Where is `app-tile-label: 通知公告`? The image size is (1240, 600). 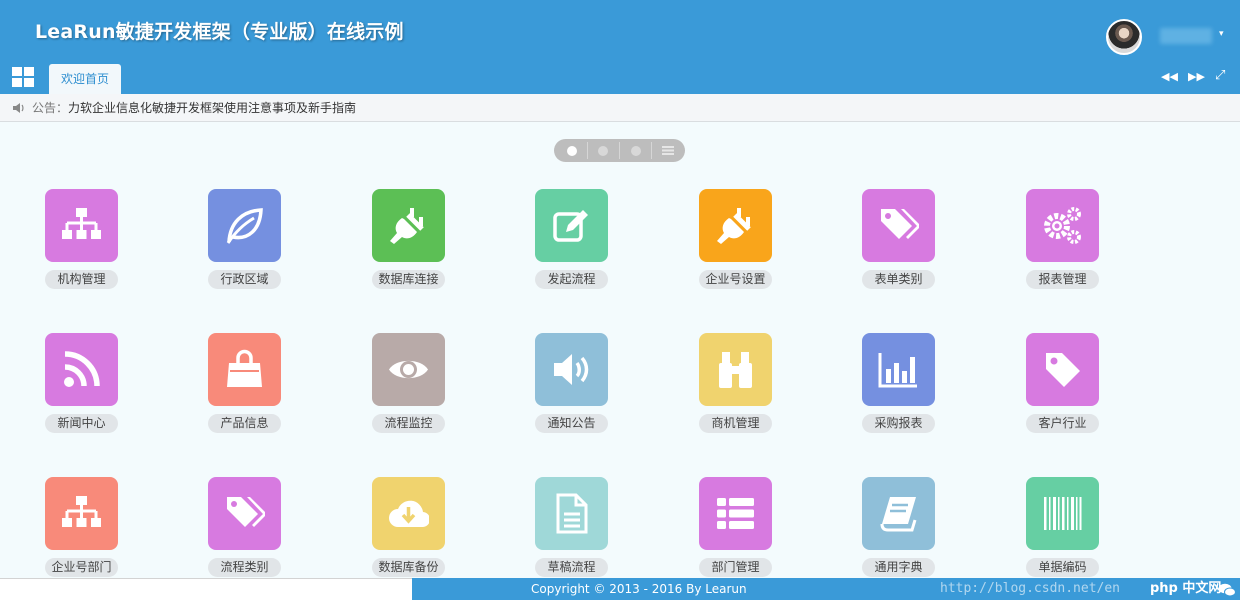 app-tile-label: 通知公告 is located at coordinates (571, 423).